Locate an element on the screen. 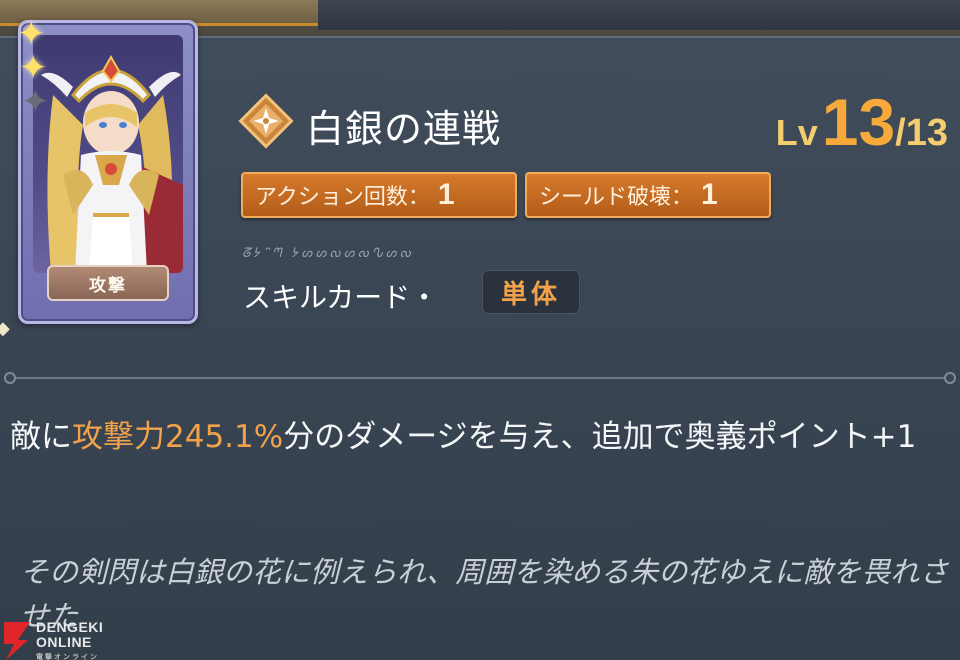  character-card: ✦ ✦ ✦ 攻撃 is located at coordinates (107, 169).